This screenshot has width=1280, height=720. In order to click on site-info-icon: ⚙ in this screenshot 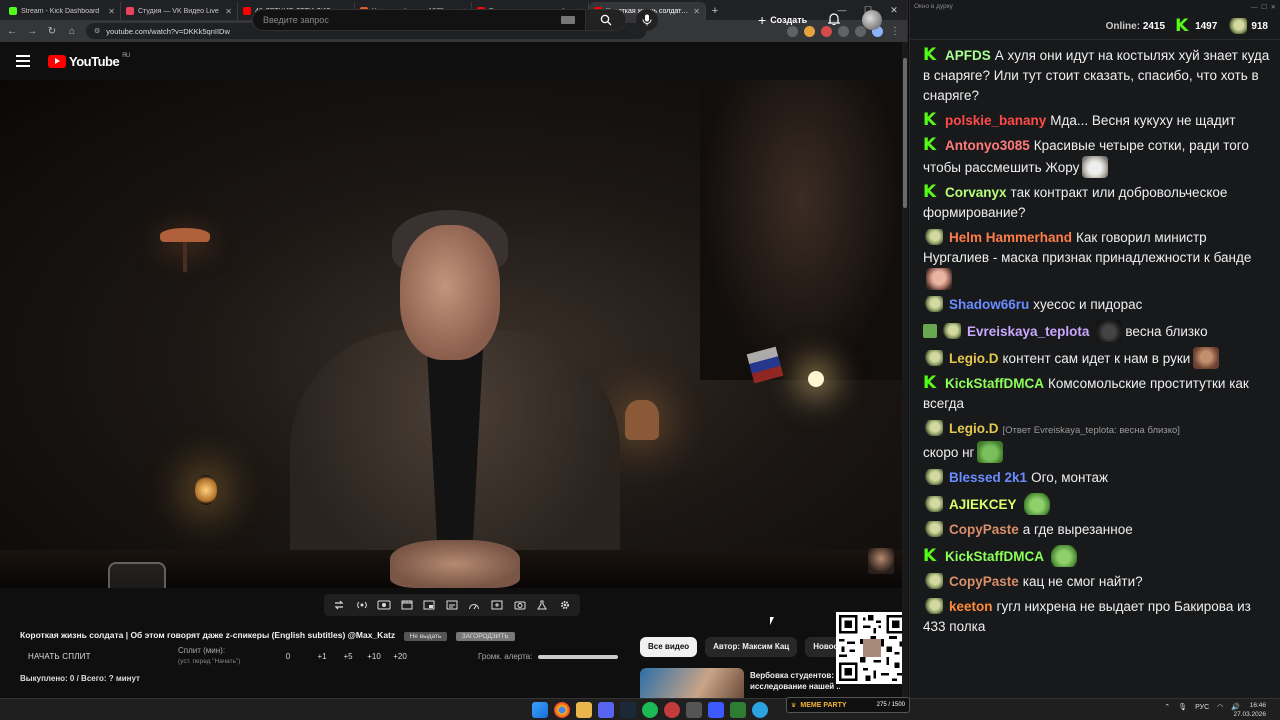, I will do `click(97, 31)`.